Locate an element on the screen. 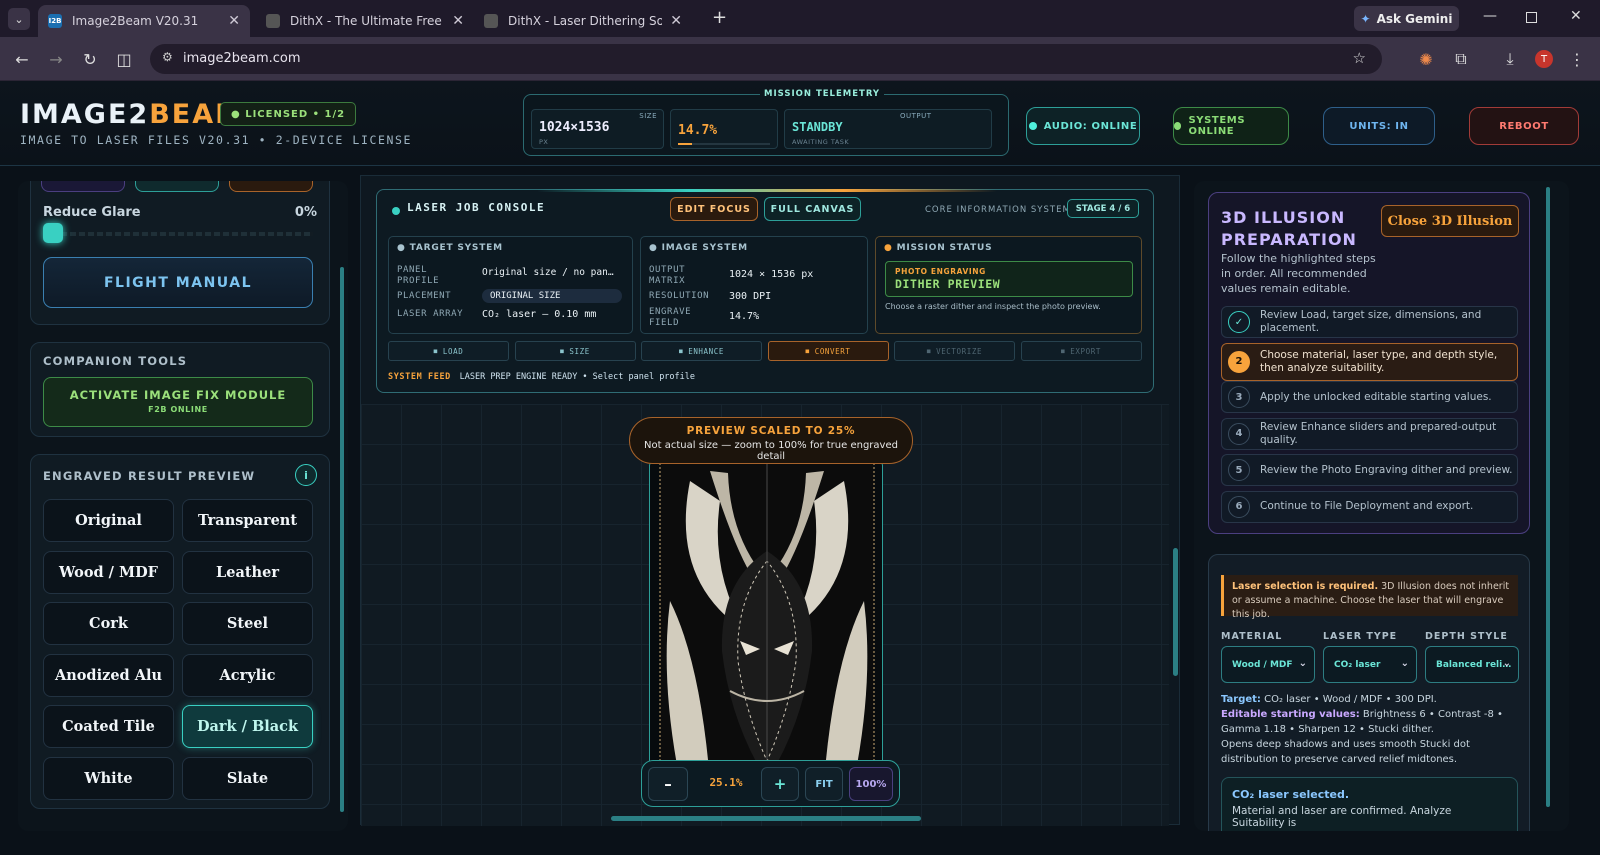 This screenshot has width=1600, height=855. telemetry-size: SIZE 1024×1536 PX is located at coordinates (597, 129).